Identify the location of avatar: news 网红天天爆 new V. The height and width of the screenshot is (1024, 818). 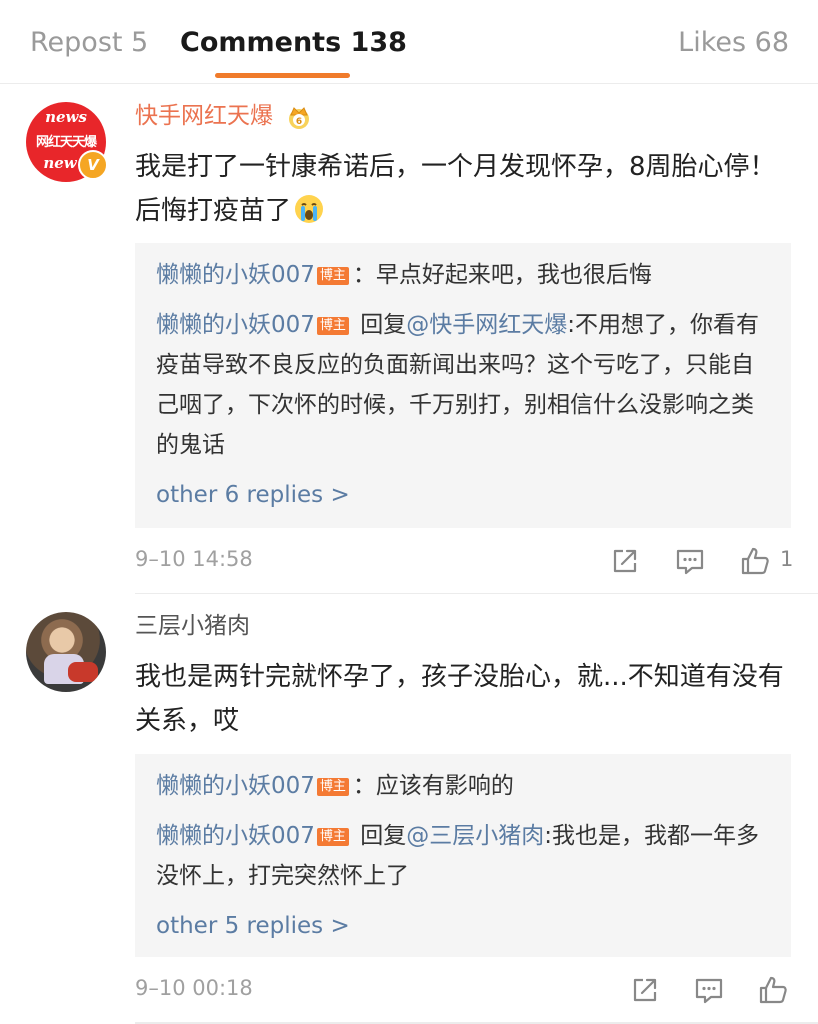
(67, 142).